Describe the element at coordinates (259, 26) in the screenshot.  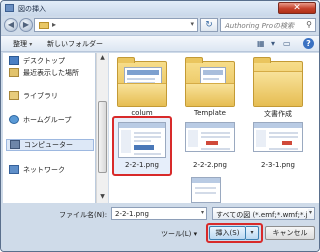
I see `search-placeholder: Authoring Proの検索` at that location.